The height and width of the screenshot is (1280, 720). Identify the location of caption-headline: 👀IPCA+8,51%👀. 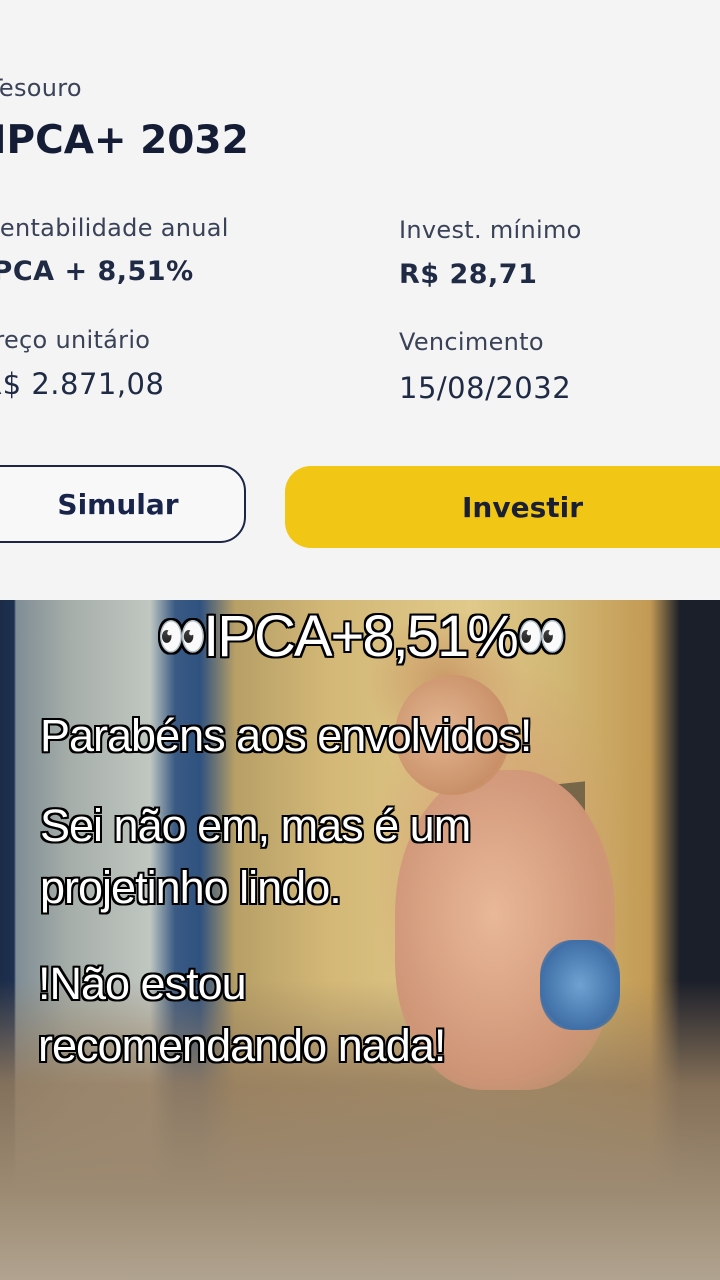
(360, 636).